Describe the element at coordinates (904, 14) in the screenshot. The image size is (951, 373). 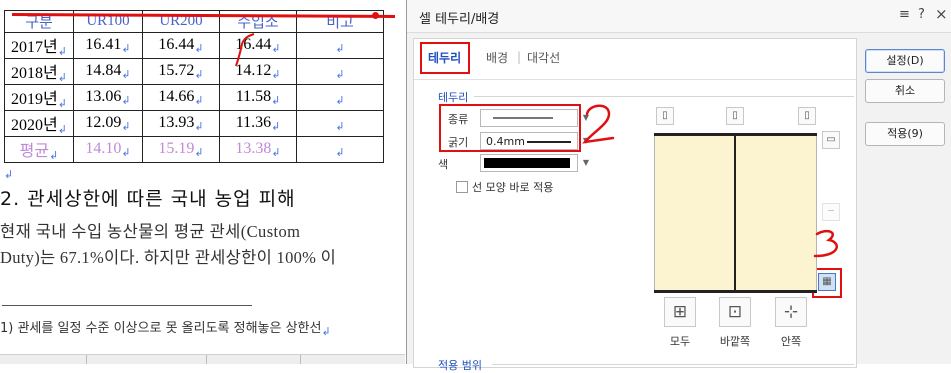
I see `menu-icon: ≡` at that location.